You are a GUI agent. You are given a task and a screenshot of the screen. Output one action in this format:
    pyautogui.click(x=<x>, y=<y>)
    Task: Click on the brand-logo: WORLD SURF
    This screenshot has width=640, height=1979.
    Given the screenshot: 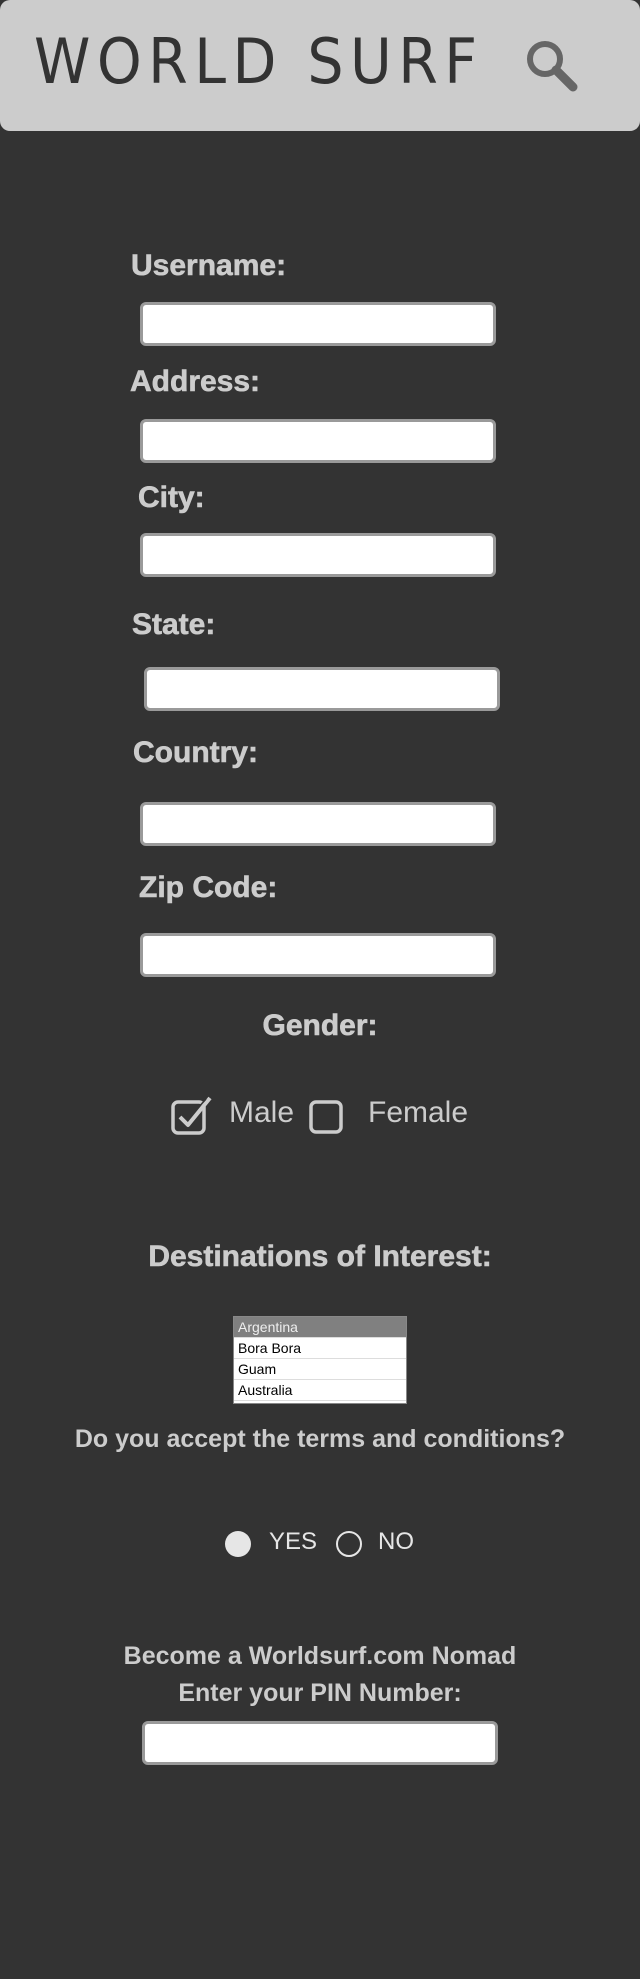 What is the action you would take?
    pyautogui.click(x=259, y=61)
    